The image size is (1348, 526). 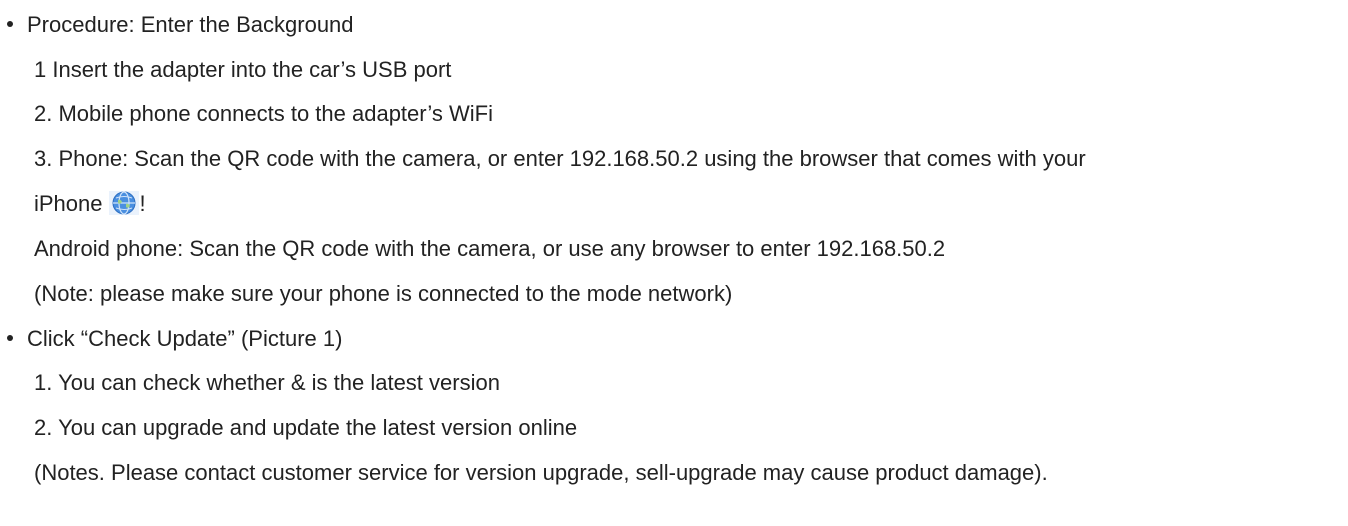 What do you see at coordinates (190, 24) in the screenshot?
I see `section-heading: Procedure: Enter the Background` at bounding box center [190, 24].